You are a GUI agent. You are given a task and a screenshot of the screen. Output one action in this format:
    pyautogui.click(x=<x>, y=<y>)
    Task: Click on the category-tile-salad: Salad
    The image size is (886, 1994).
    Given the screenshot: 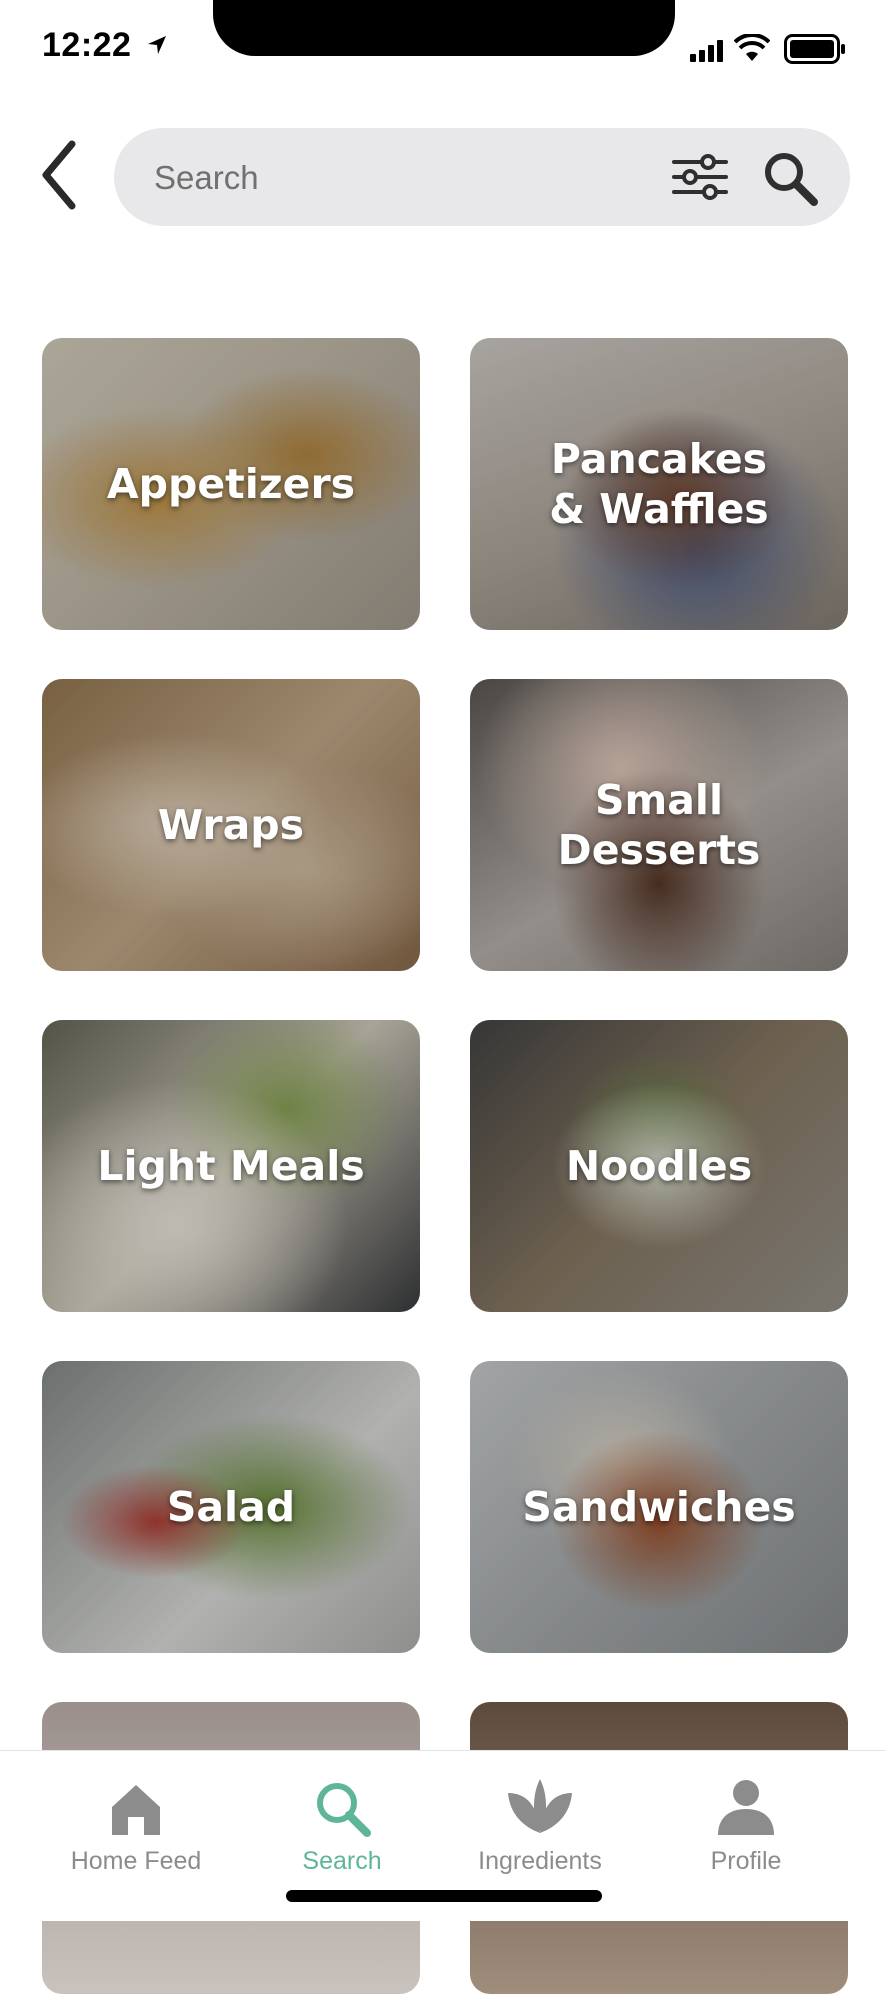 What is the action you would take?
    pyautogui.click(x=231, y=1507)
    